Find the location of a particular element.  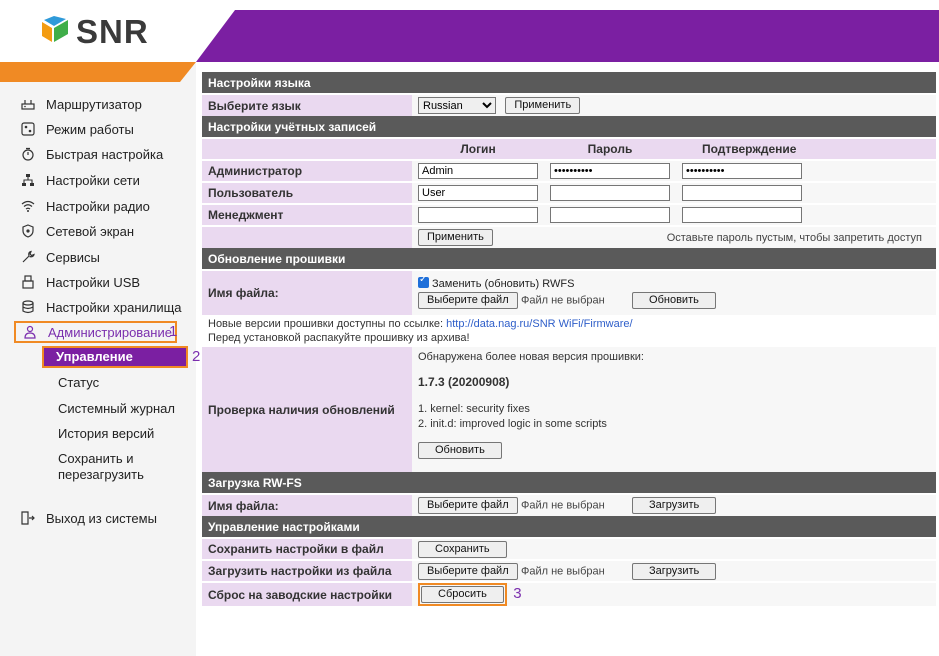

sidebar-item-quick-setup: Быстрая настройка is located at coordinates (91, 154).